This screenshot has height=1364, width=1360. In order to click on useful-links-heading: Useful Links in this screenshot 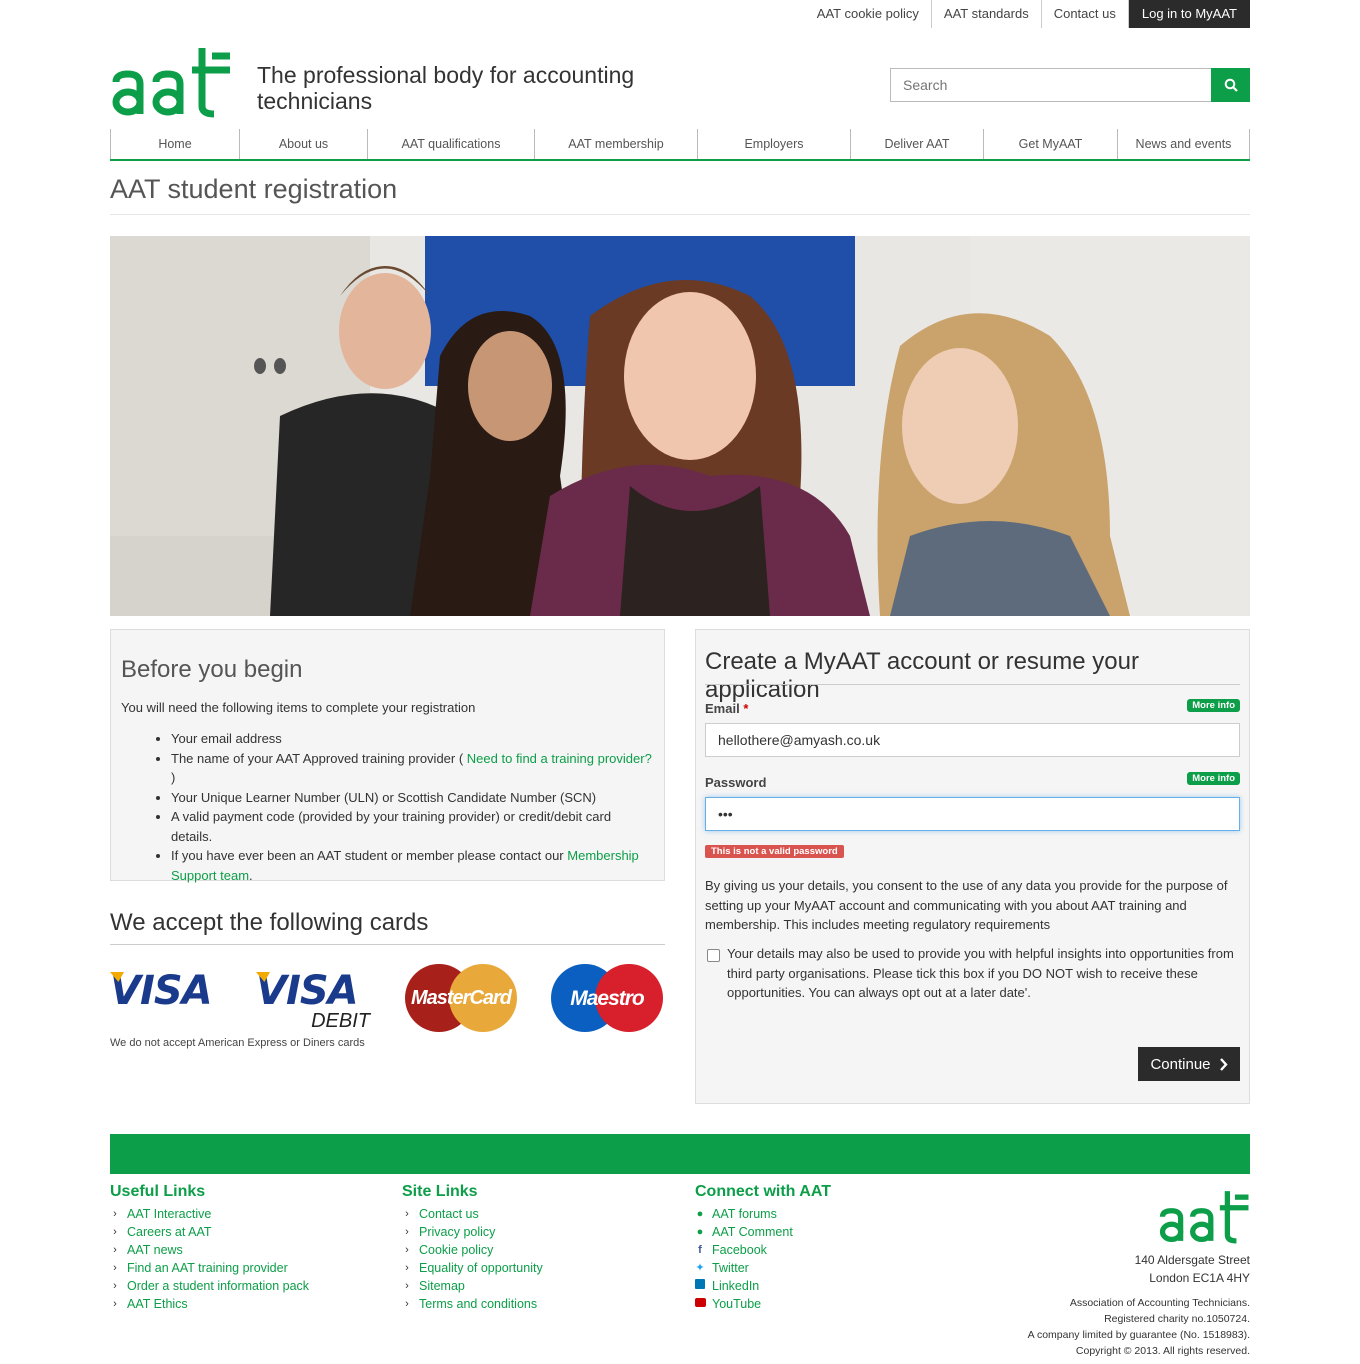, I will do `click(158, 1191)`.